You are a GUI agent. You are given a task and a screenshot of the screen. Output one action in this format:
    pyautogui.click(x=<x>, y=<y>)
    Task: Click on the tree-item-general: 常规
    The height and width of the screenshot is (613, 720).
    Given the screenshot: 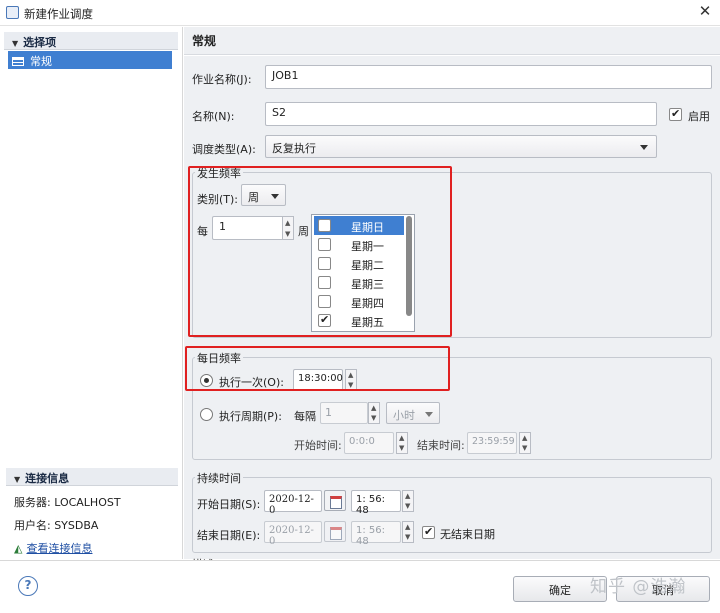 What is the action you would take?
    pyautogui.click(x=90, y=60)
    